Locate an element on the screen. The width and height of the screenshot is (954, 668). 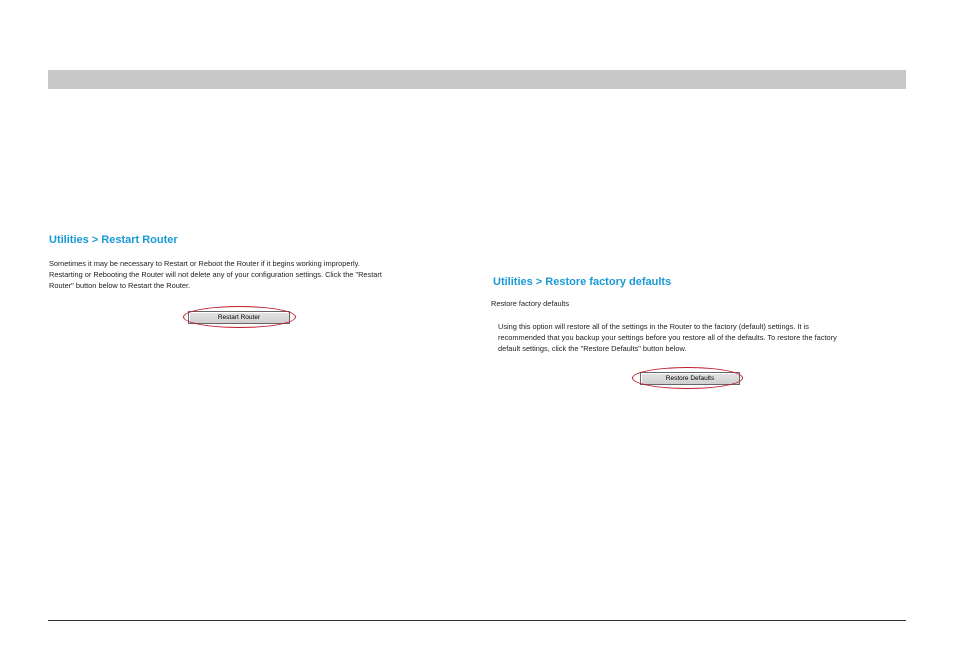
restore-defaults-subtitle: Restore factory defaults is located at coordinates (530, 303).